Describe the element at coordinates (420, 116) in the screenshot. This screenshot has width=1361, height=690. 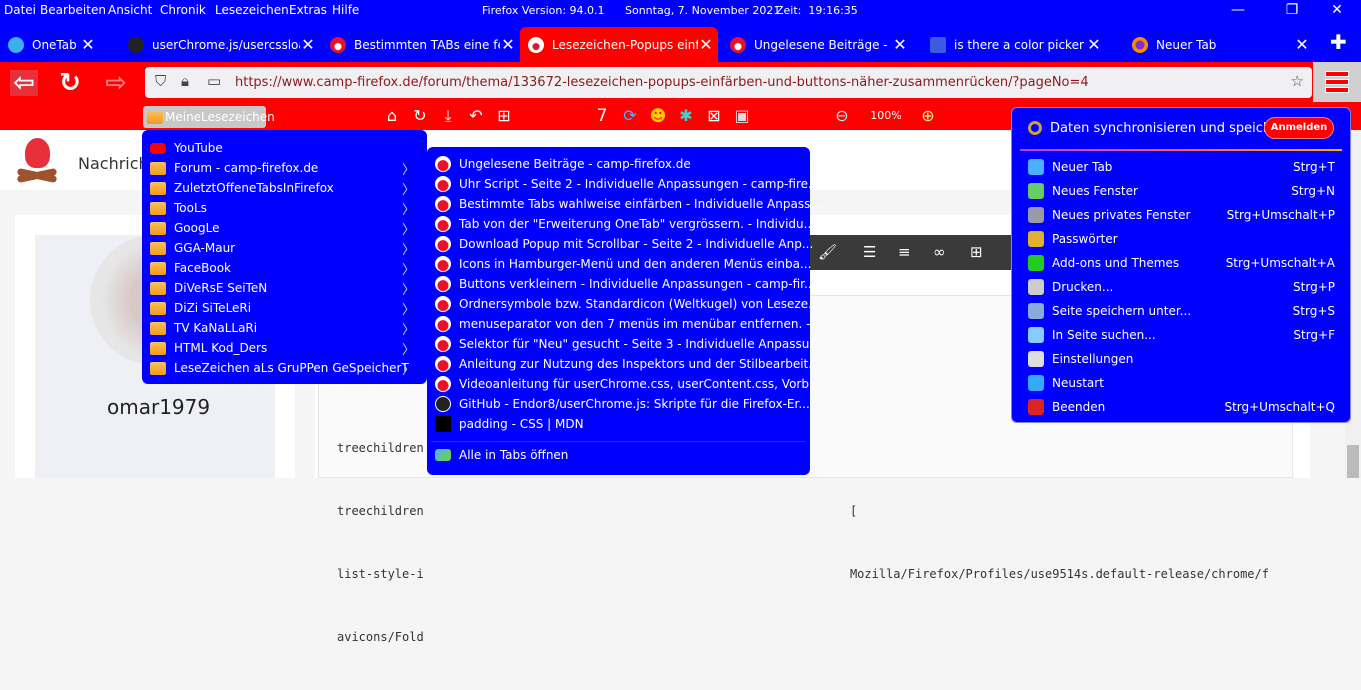
I see `reload-icon: ↻` at that location.